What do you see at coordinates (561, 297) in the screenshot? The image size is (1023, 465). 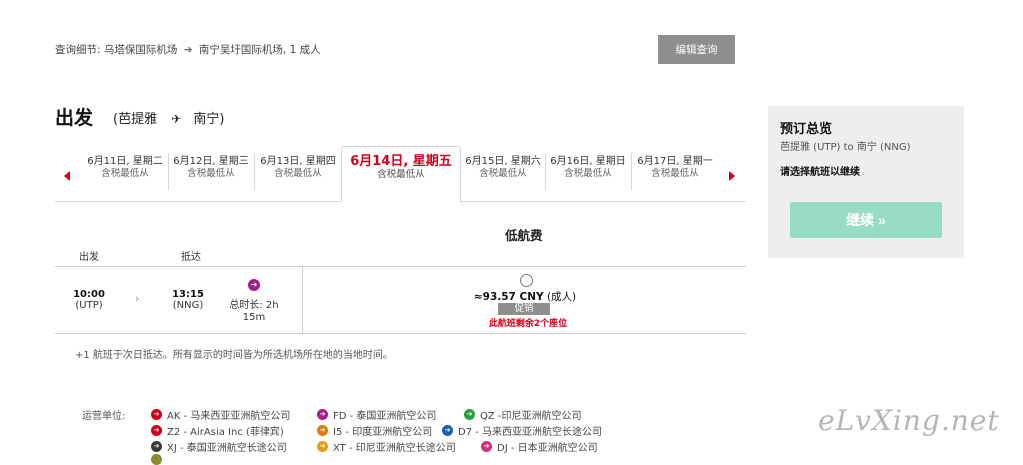 I see `price-suffix: (成人)` at bounding box center [561, 297].